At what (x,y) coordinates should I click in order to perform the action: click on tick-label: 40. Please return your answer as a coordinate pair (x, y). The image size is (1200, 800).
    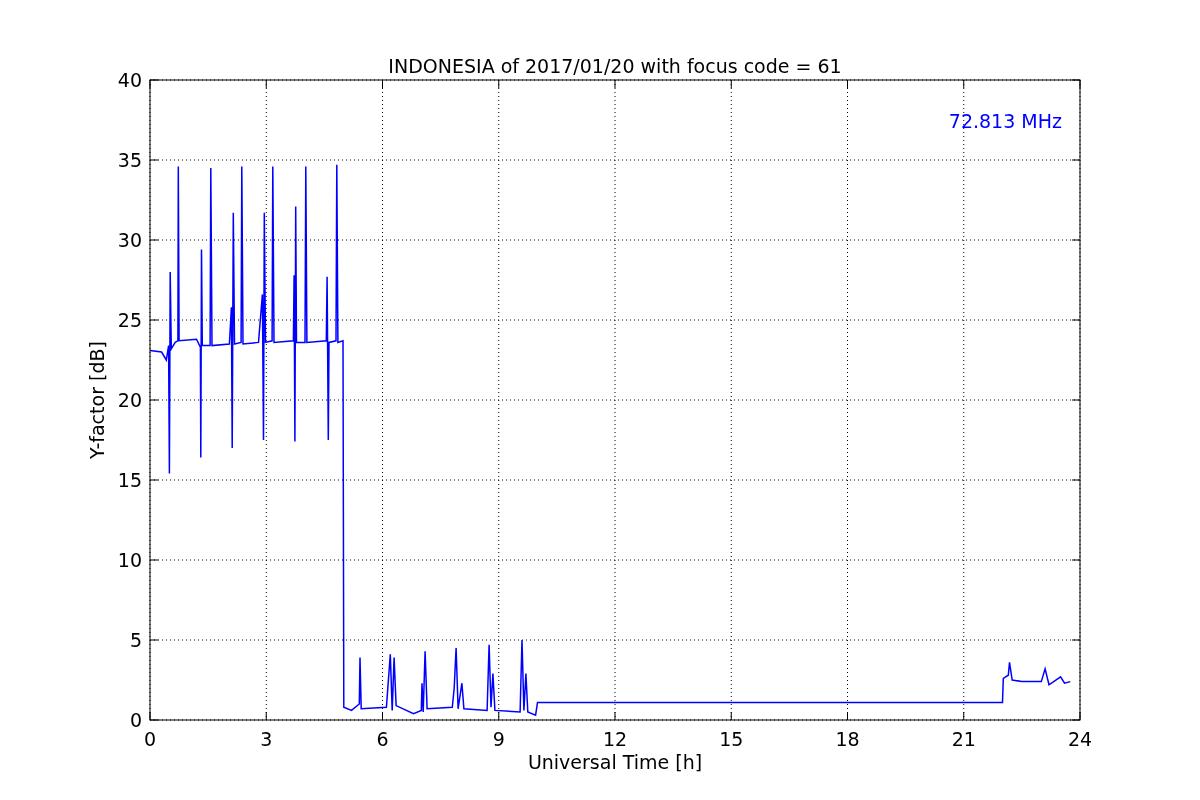
    Looking at the image, I should click on (129, 80).